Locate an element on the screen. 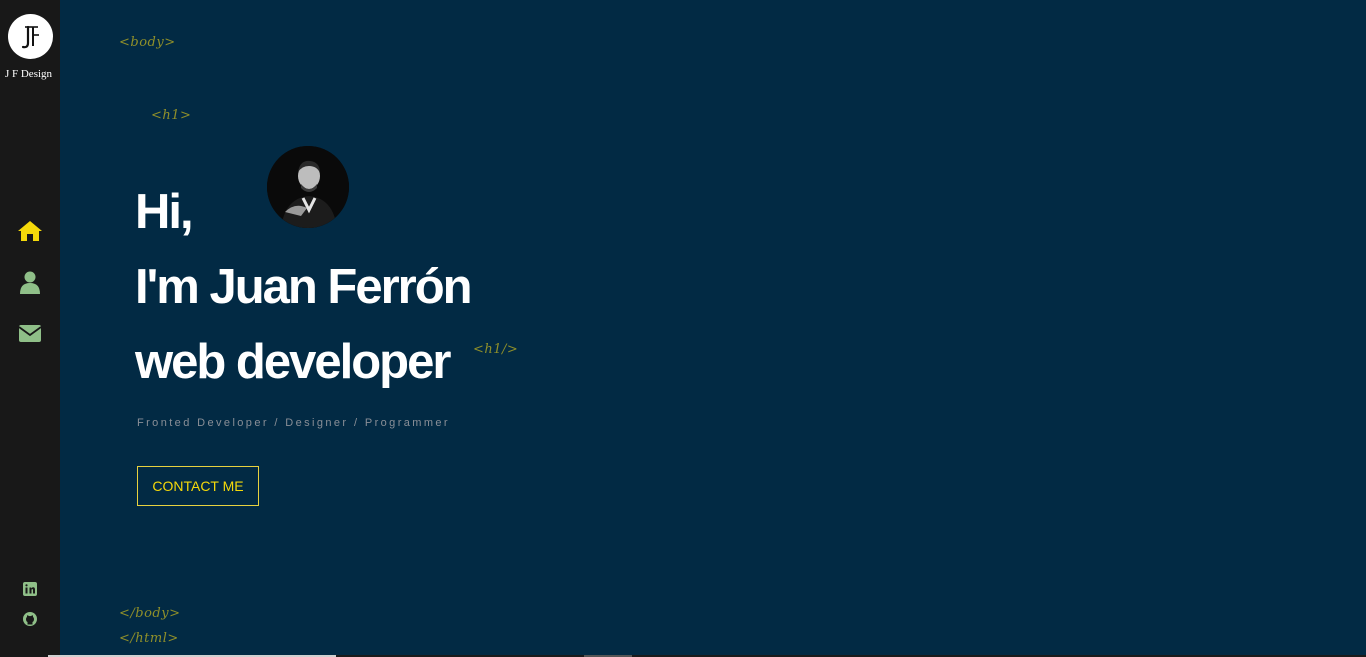  home-icon is located at coordinates (30, 231).